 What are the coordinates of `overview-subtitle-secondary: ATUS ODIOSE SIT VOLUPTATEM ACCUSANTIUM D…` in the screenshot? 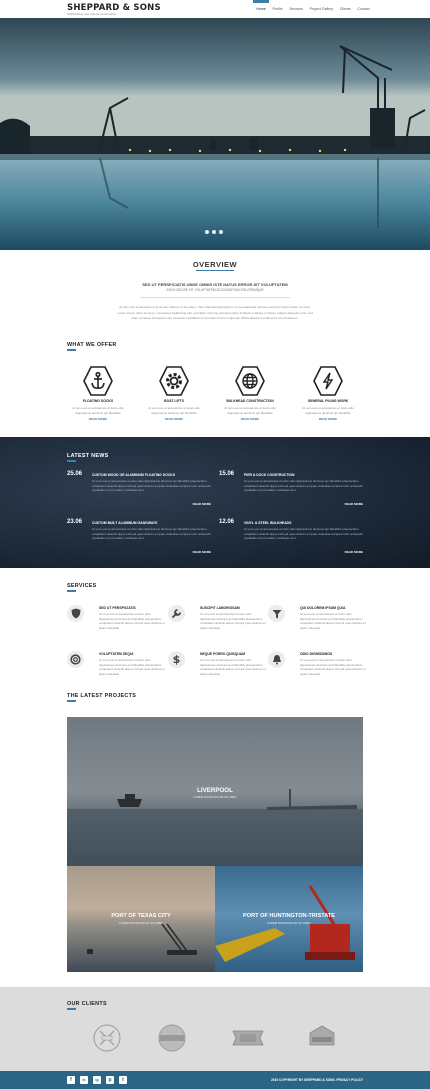 It's located at (215, 290).